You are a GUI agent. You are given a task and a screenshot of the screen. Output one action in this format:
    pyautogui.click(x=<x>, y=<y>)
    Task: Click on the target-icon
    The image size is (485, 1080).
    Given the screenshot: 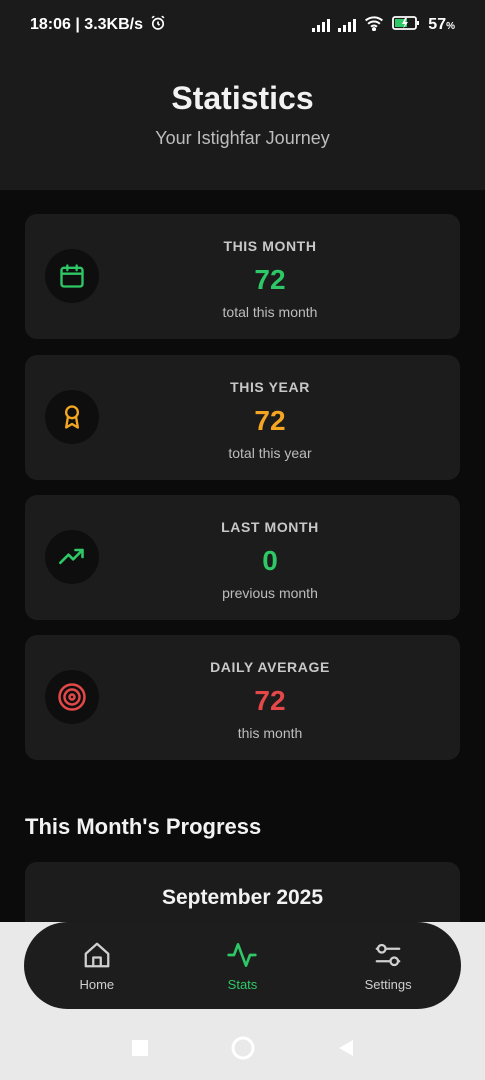 What is the action you would take?
    pyautogui.click(x=72, y=697)
    